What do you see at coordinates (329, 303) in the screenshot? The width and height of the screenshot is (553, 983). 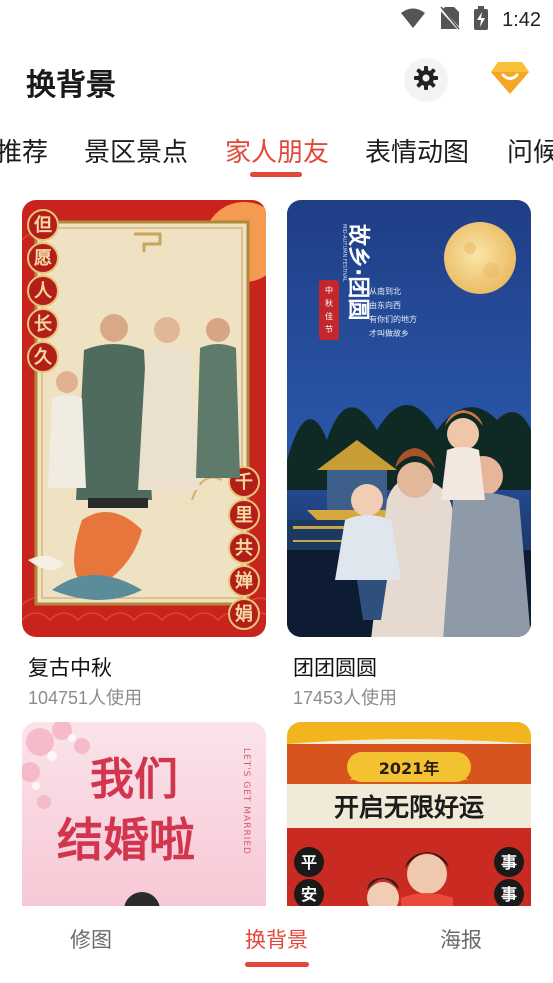 I see `poster-char: 秋` at bounding box center [329, 303].